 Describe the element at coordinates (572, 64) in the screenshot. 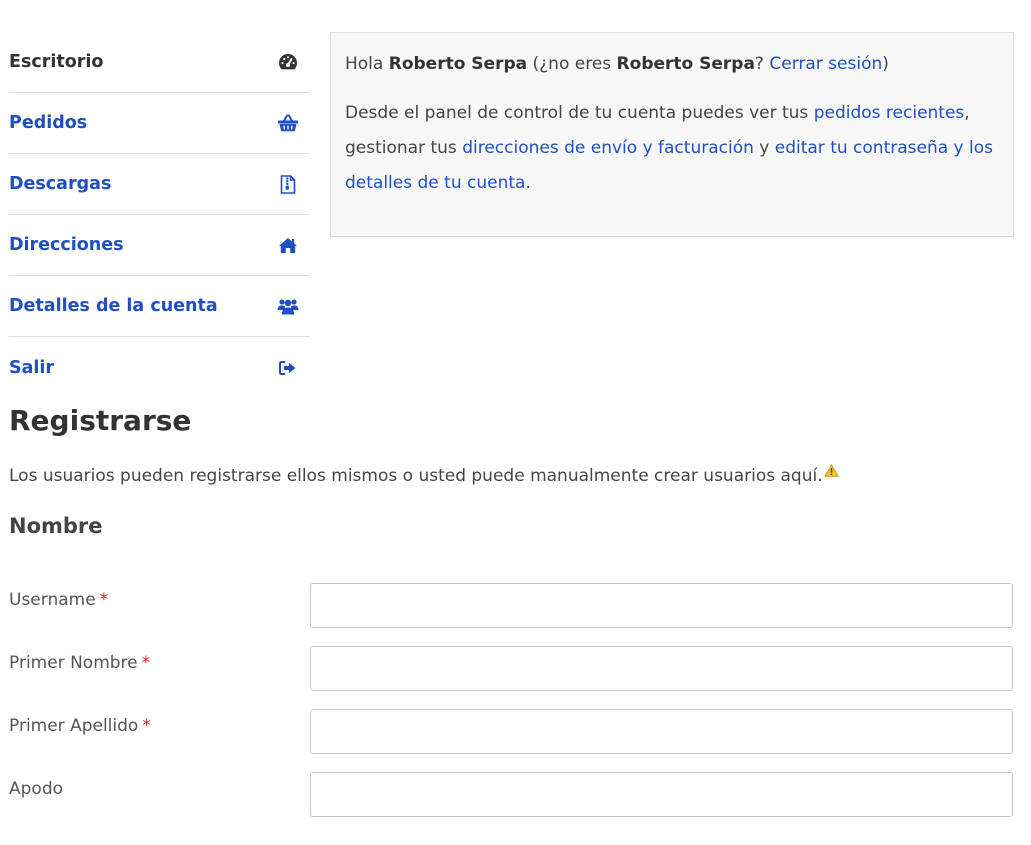

I see `greeting-not-you: (¿no eres` at that location.